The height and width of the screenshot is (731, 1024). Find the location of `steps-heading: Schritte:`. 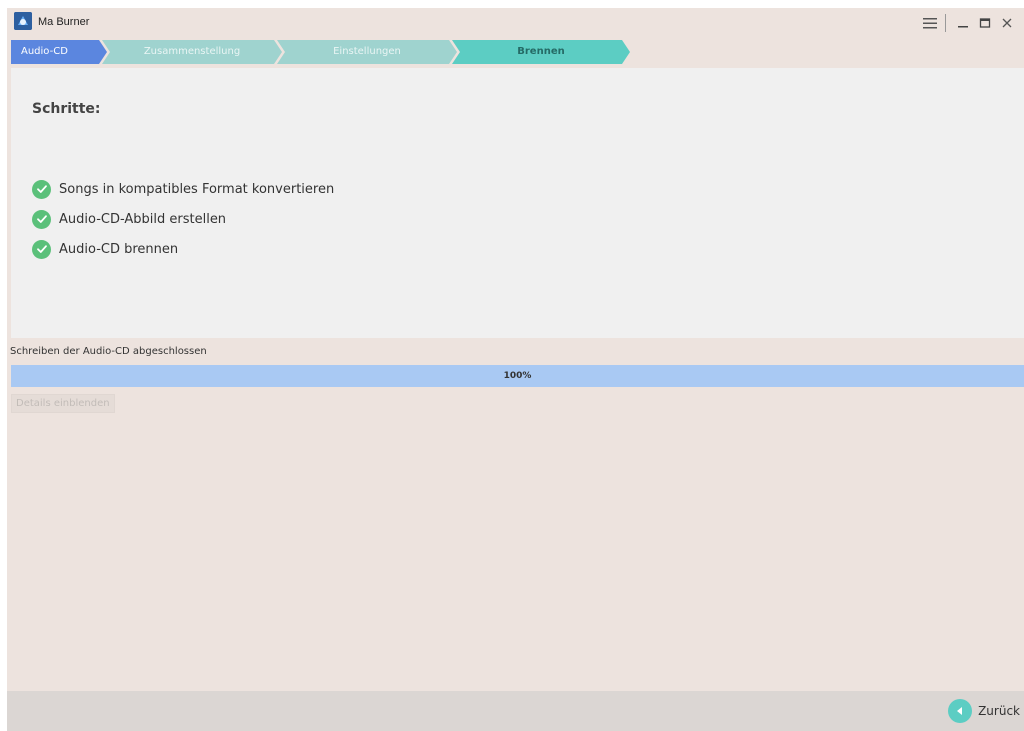

steps-heading: Schritte: is located at coordinates (66, 109).